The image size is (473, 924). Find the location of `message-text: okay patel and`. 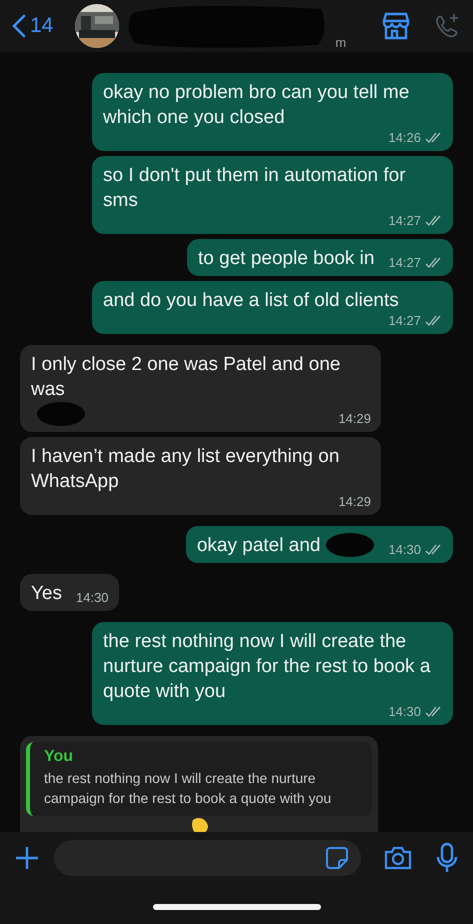

message-text: okay patel and is located at coordinates (258, 546).